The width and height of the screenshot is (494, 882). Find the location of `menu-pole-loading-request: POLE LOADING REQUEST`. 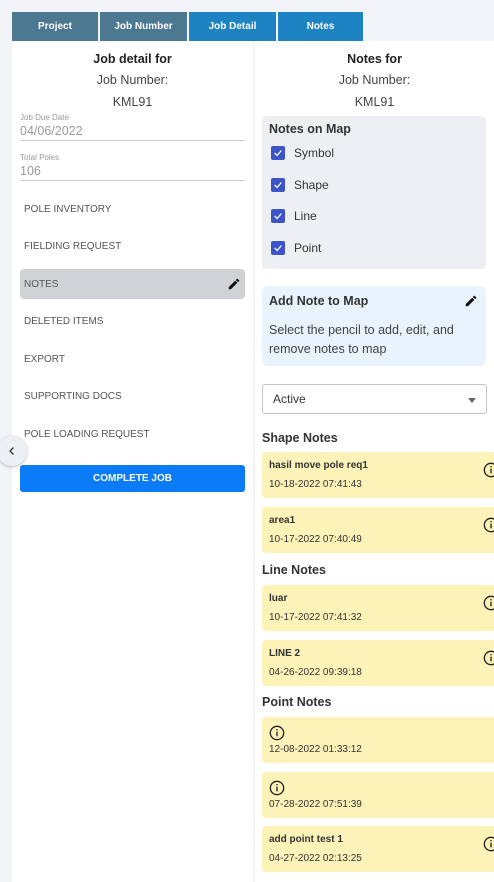

menu-pole-loading-request: POLE LOADING REQUEST is located at coordinates (132, 434).